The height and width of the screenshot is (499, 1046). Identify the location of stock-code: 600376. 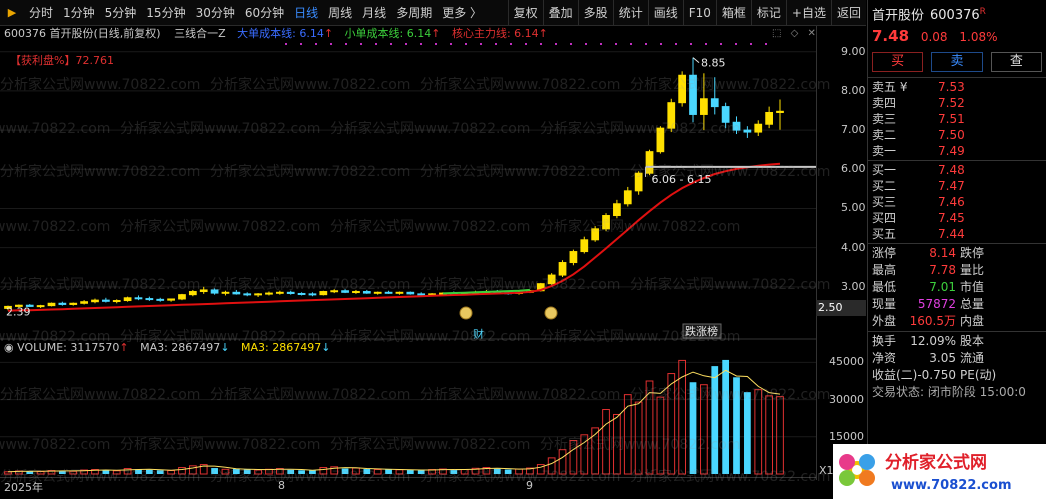
(955, 16).